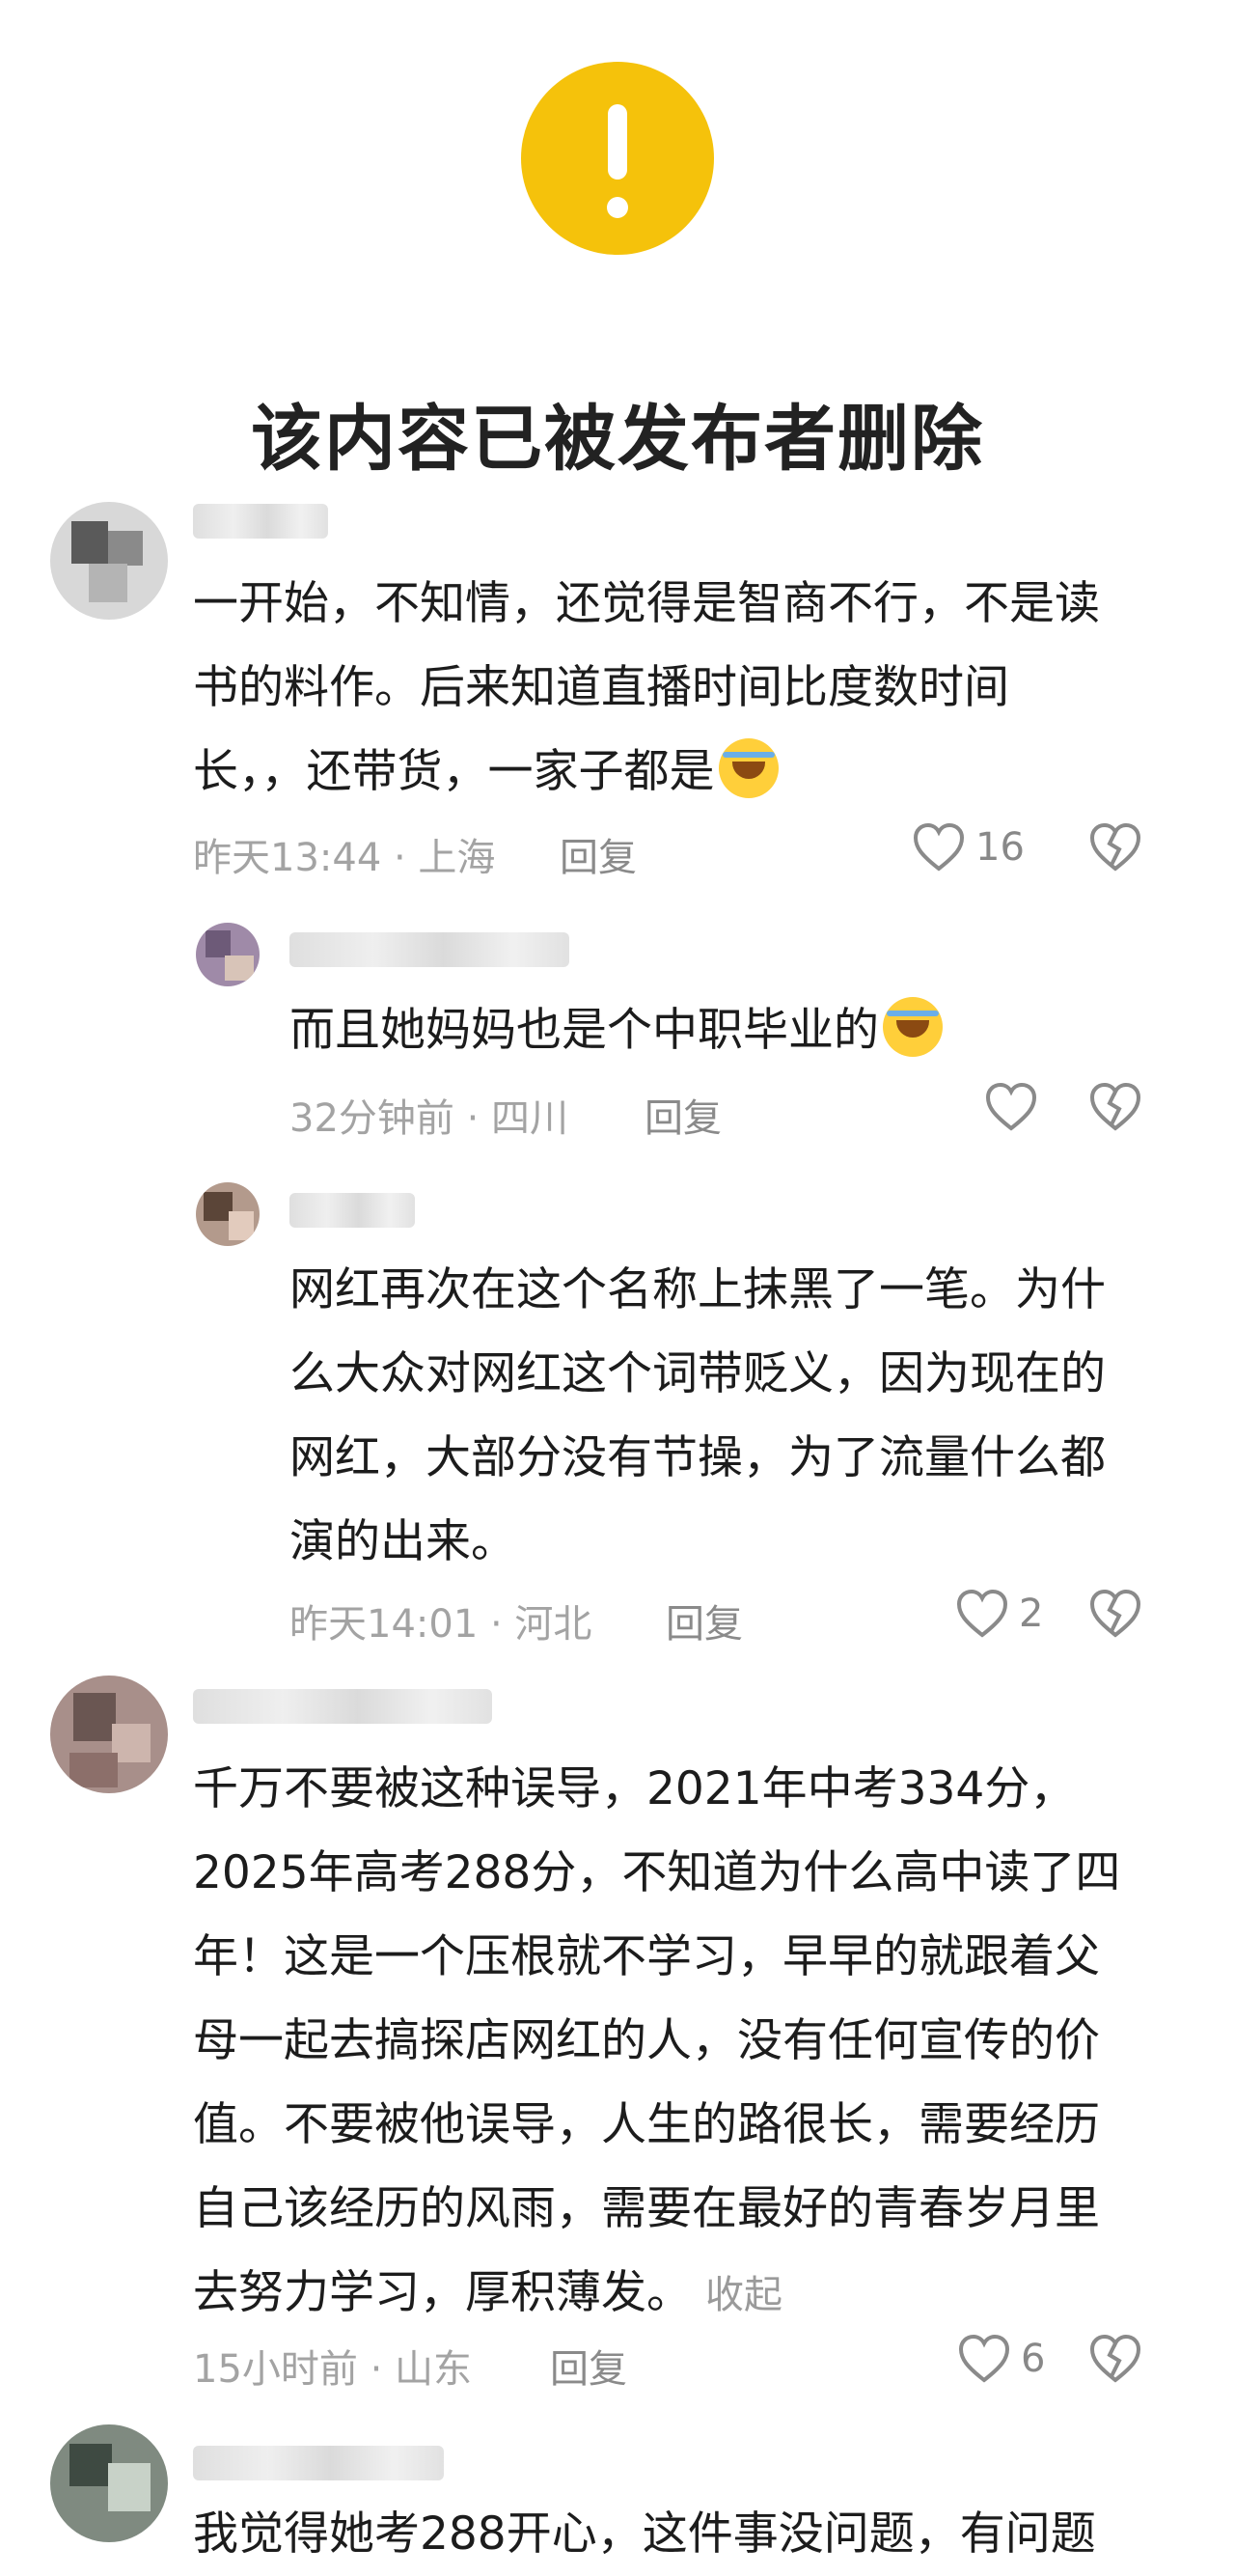  I want to click on comment-meta: 昨天14:01 · 河北, so click(440, 1624).